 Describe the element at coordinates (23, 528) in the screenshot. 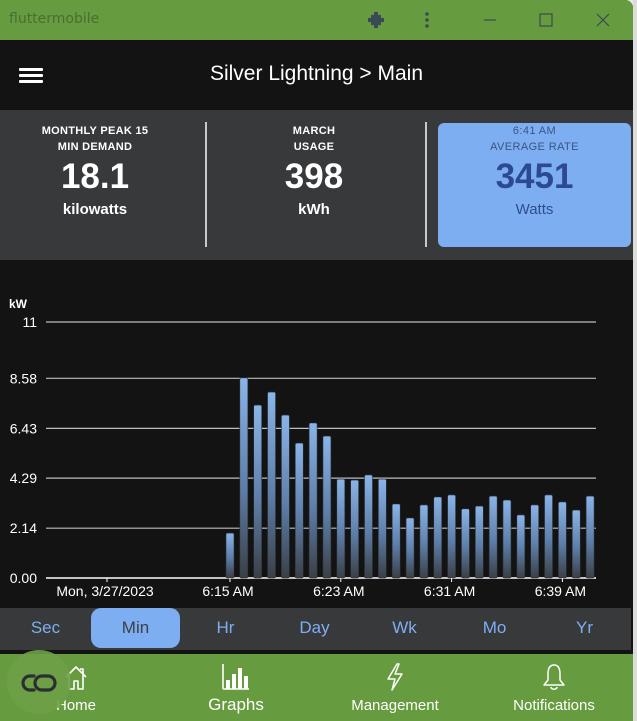

I see `y-tick-label: 2.14` at that location.